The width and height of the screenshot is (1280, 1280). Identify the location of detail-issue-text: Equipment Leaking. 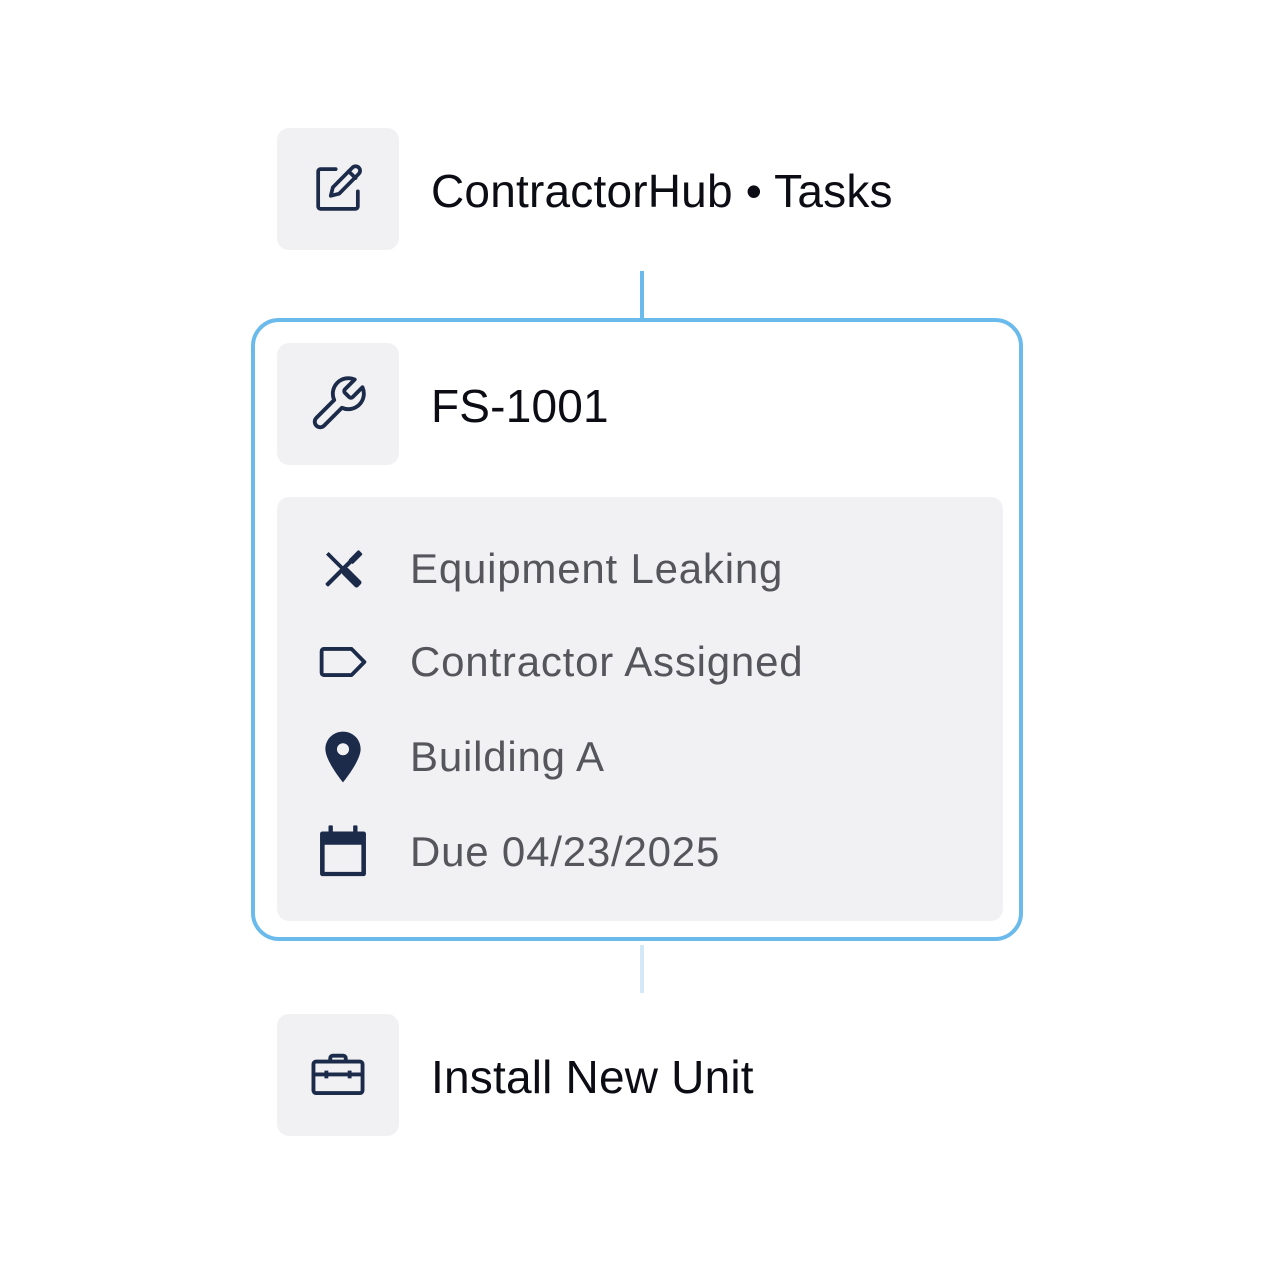
(597, 568).